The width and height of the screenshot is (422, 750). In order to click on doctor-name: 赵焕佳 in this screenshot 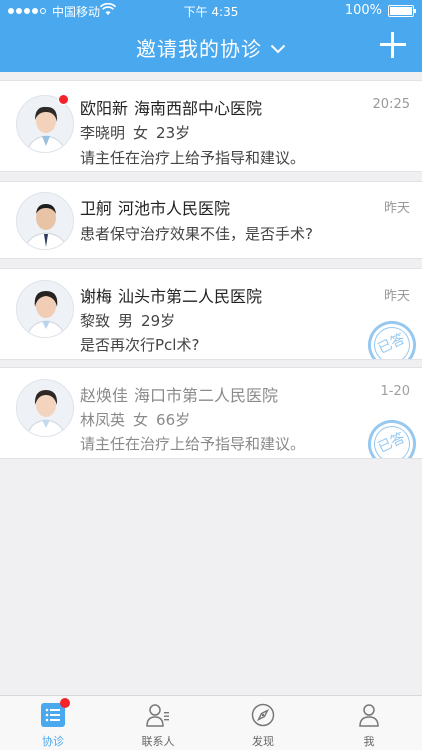, I will do `click(104, 395)`.